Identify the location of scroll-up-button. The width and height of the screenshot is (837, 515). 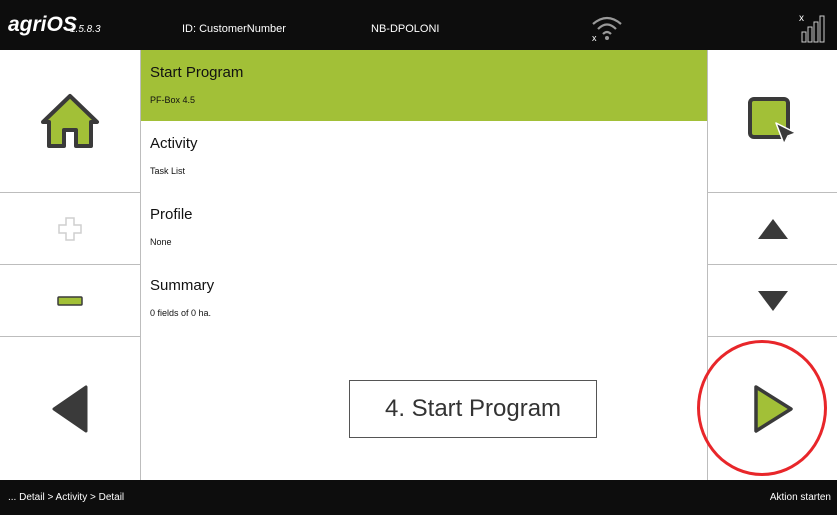
(772, 229).